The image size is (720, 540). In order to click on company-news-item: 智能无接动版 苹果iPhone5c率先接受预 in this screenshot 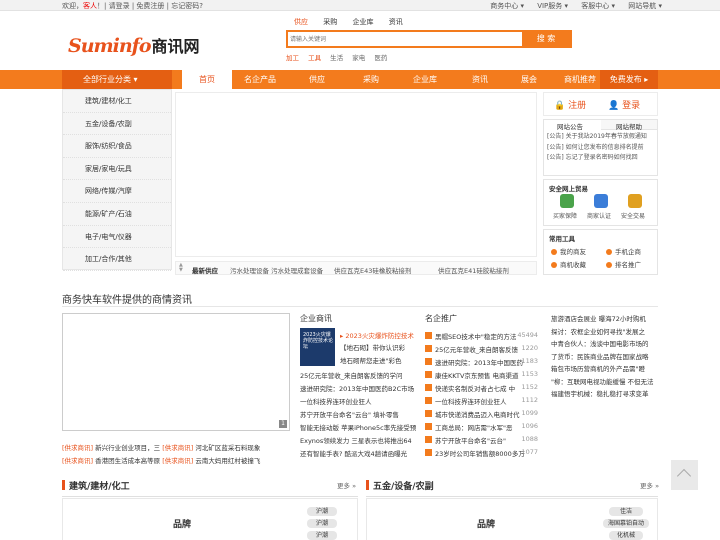, I will do `click(358, 427)`.